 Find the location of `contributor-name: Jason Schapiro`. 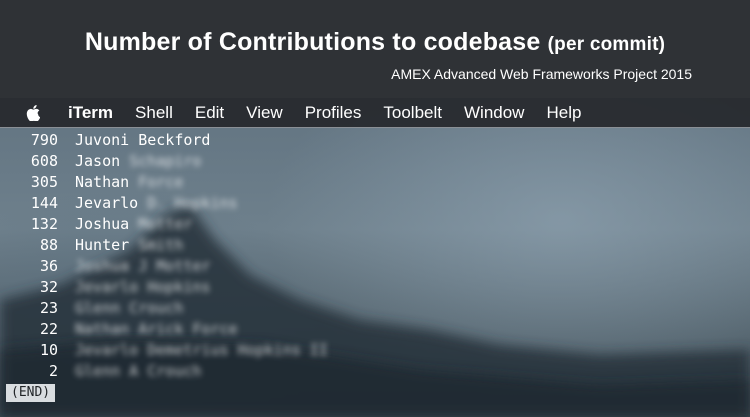

contributor-name: Jason Schapiro is located at coordinates (138, 161).